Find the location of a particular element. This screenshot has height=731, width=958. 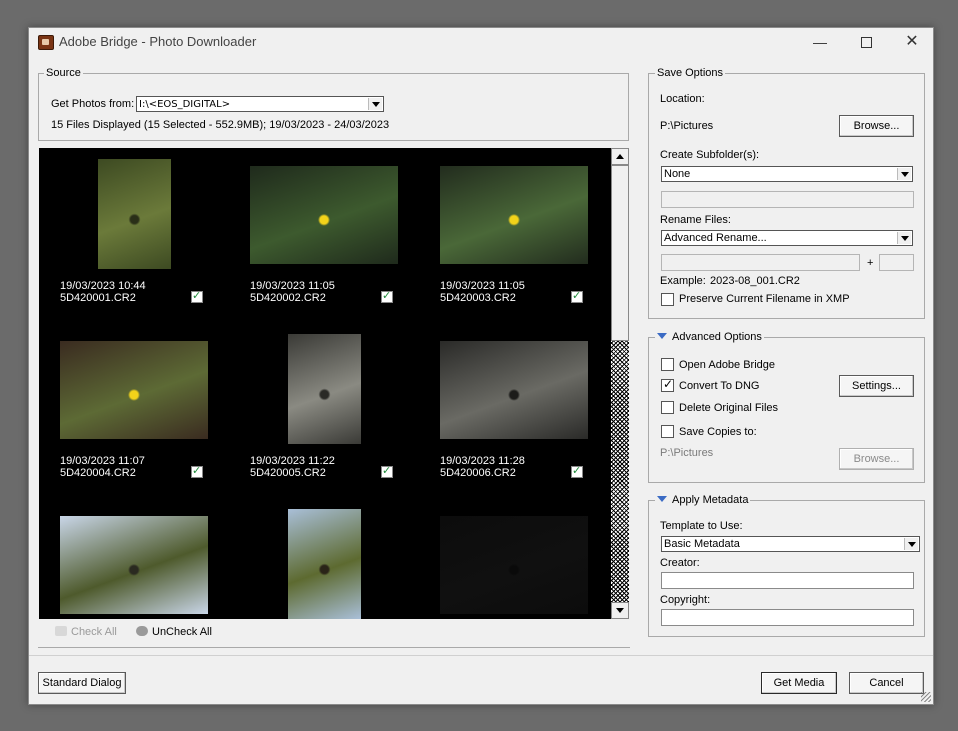

delete-originals-label: Delete Original Files is located at coordinates (729, 408).